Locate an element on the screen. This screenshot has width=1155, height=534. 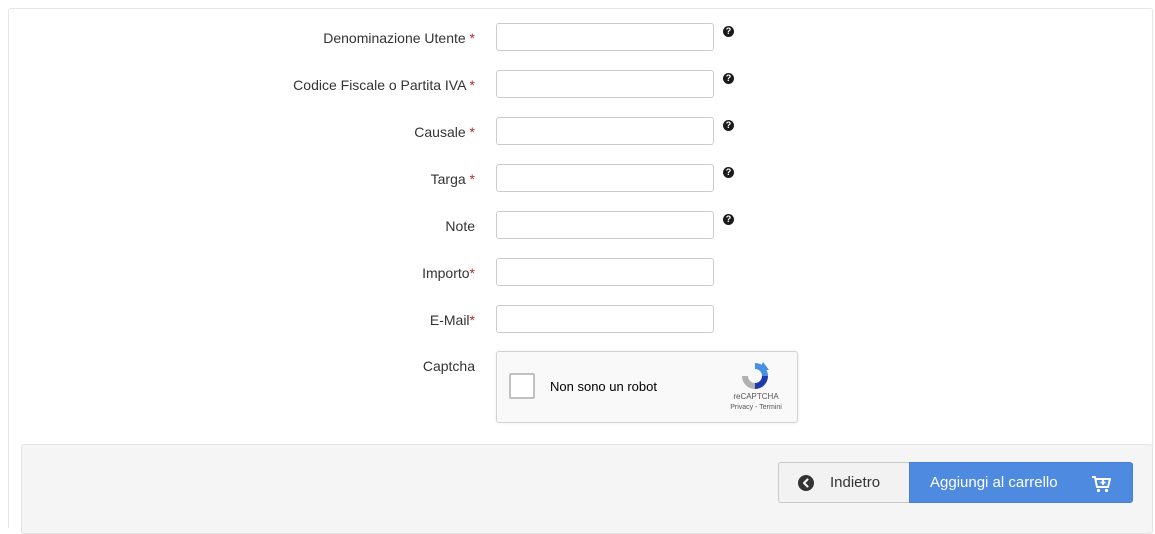
field-label: Causale * is located at coordinates (444, 132).